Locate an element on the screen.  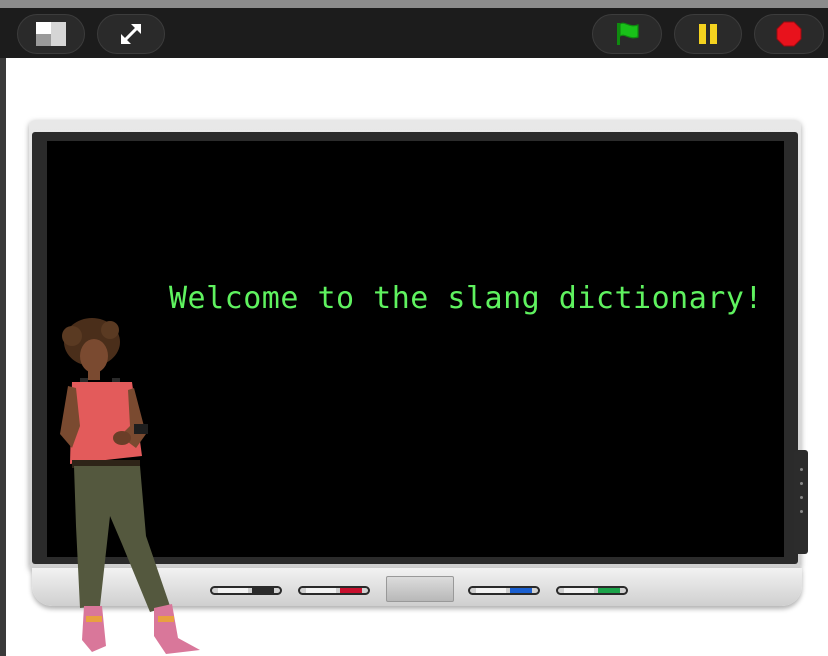
eraser is located at coordinates (420, 589).